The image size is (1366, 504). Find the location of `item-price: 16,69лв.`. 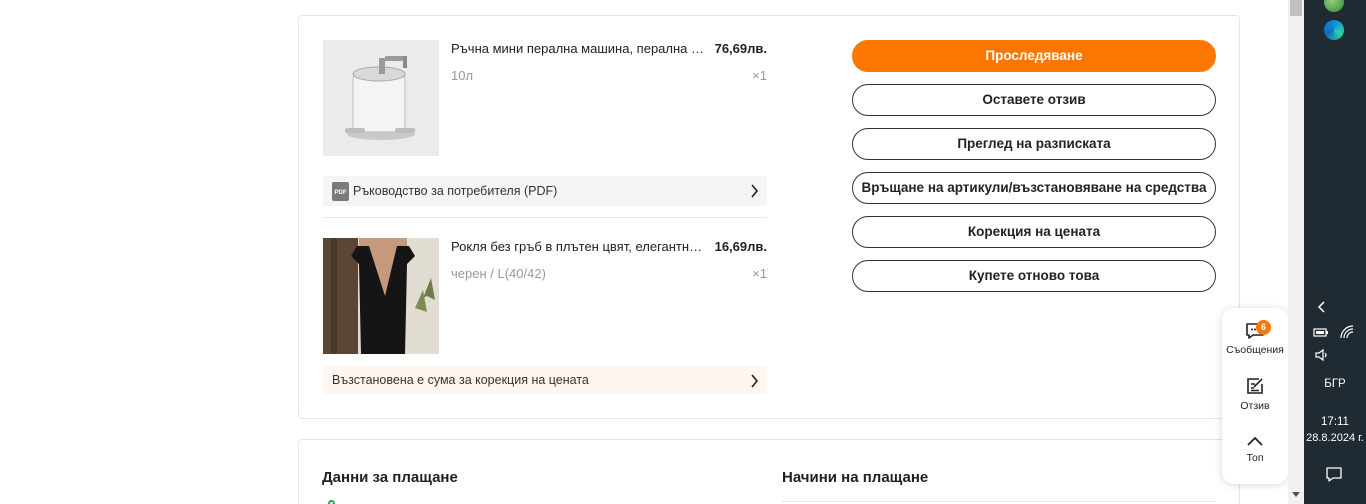

item-price: 16,69лв. is located at coordinates (740, 246).